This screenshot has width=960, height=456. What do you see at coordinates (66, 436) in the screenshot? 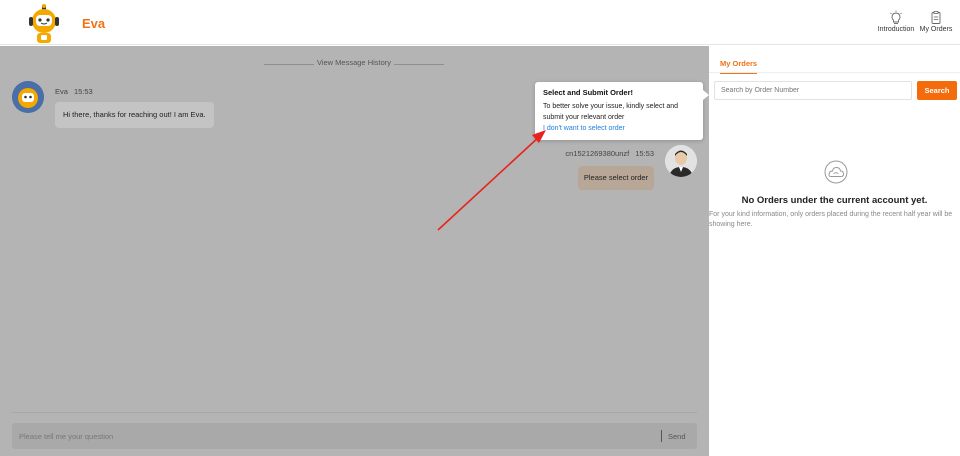
I see `message-input-placeholder: Please tell me your question` at bounding box center [66, 436].